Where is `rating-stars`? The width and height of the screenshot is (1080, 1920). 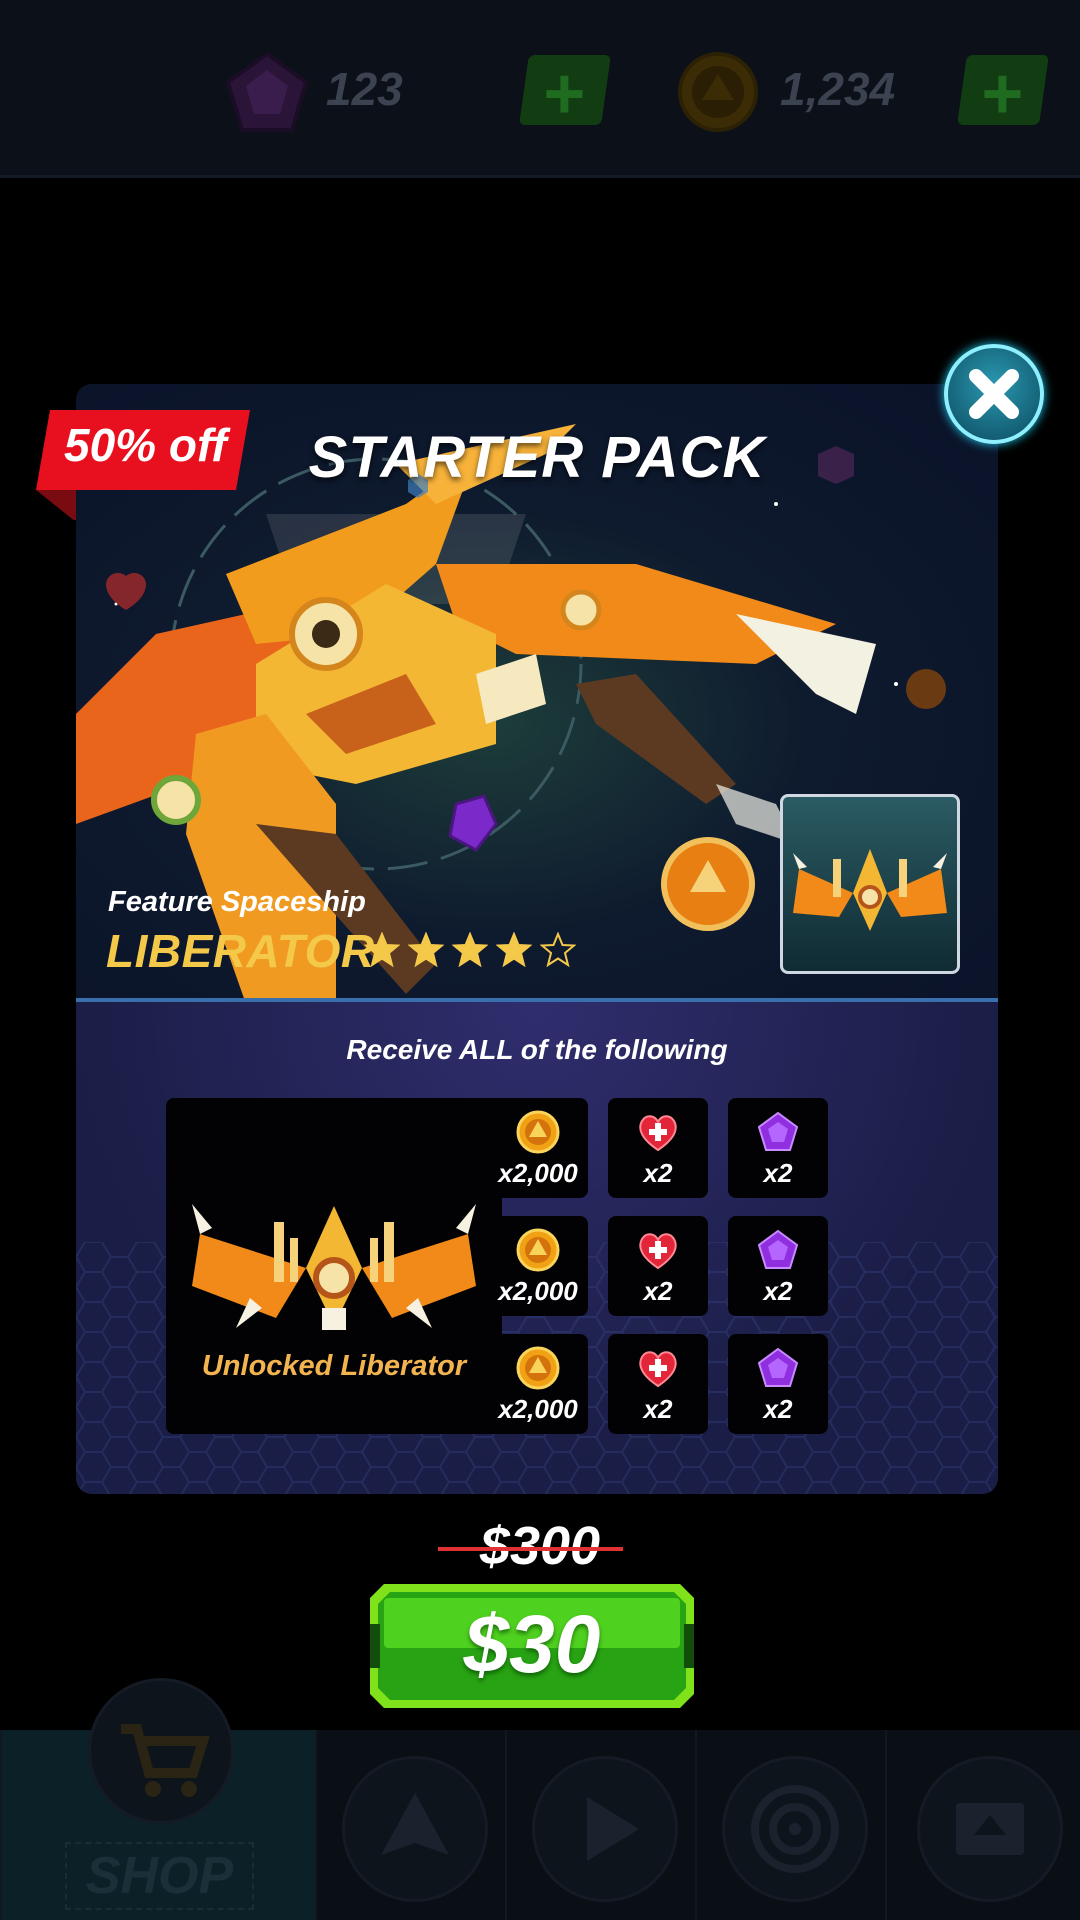 rating-stars is located at coordinates (474, 954).